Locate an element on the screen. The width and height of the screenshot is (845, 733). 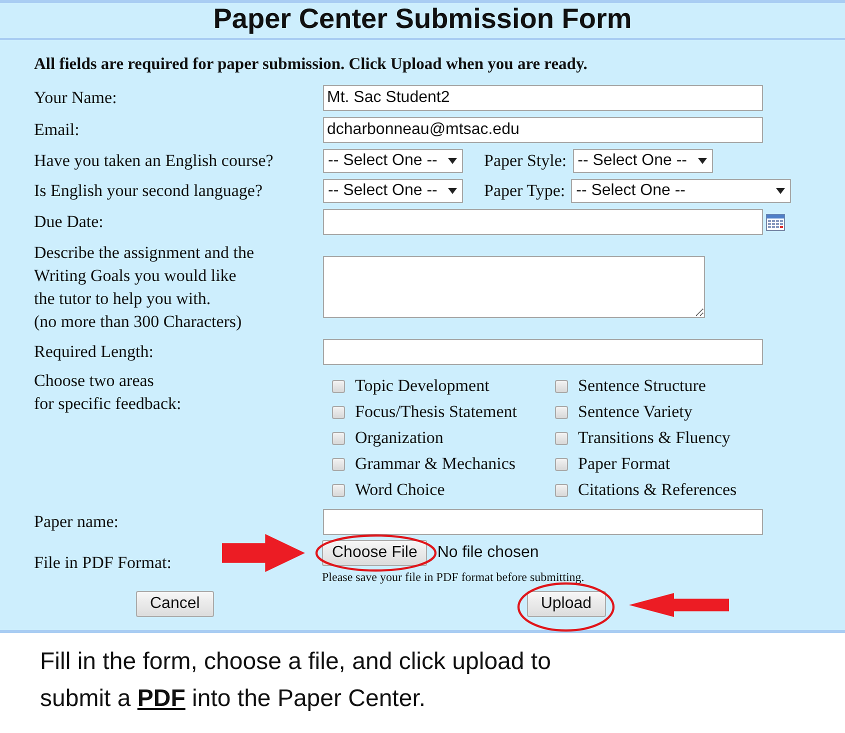
field-label: Choose two areas for specific feedback: is located at coordinates (108, 392).